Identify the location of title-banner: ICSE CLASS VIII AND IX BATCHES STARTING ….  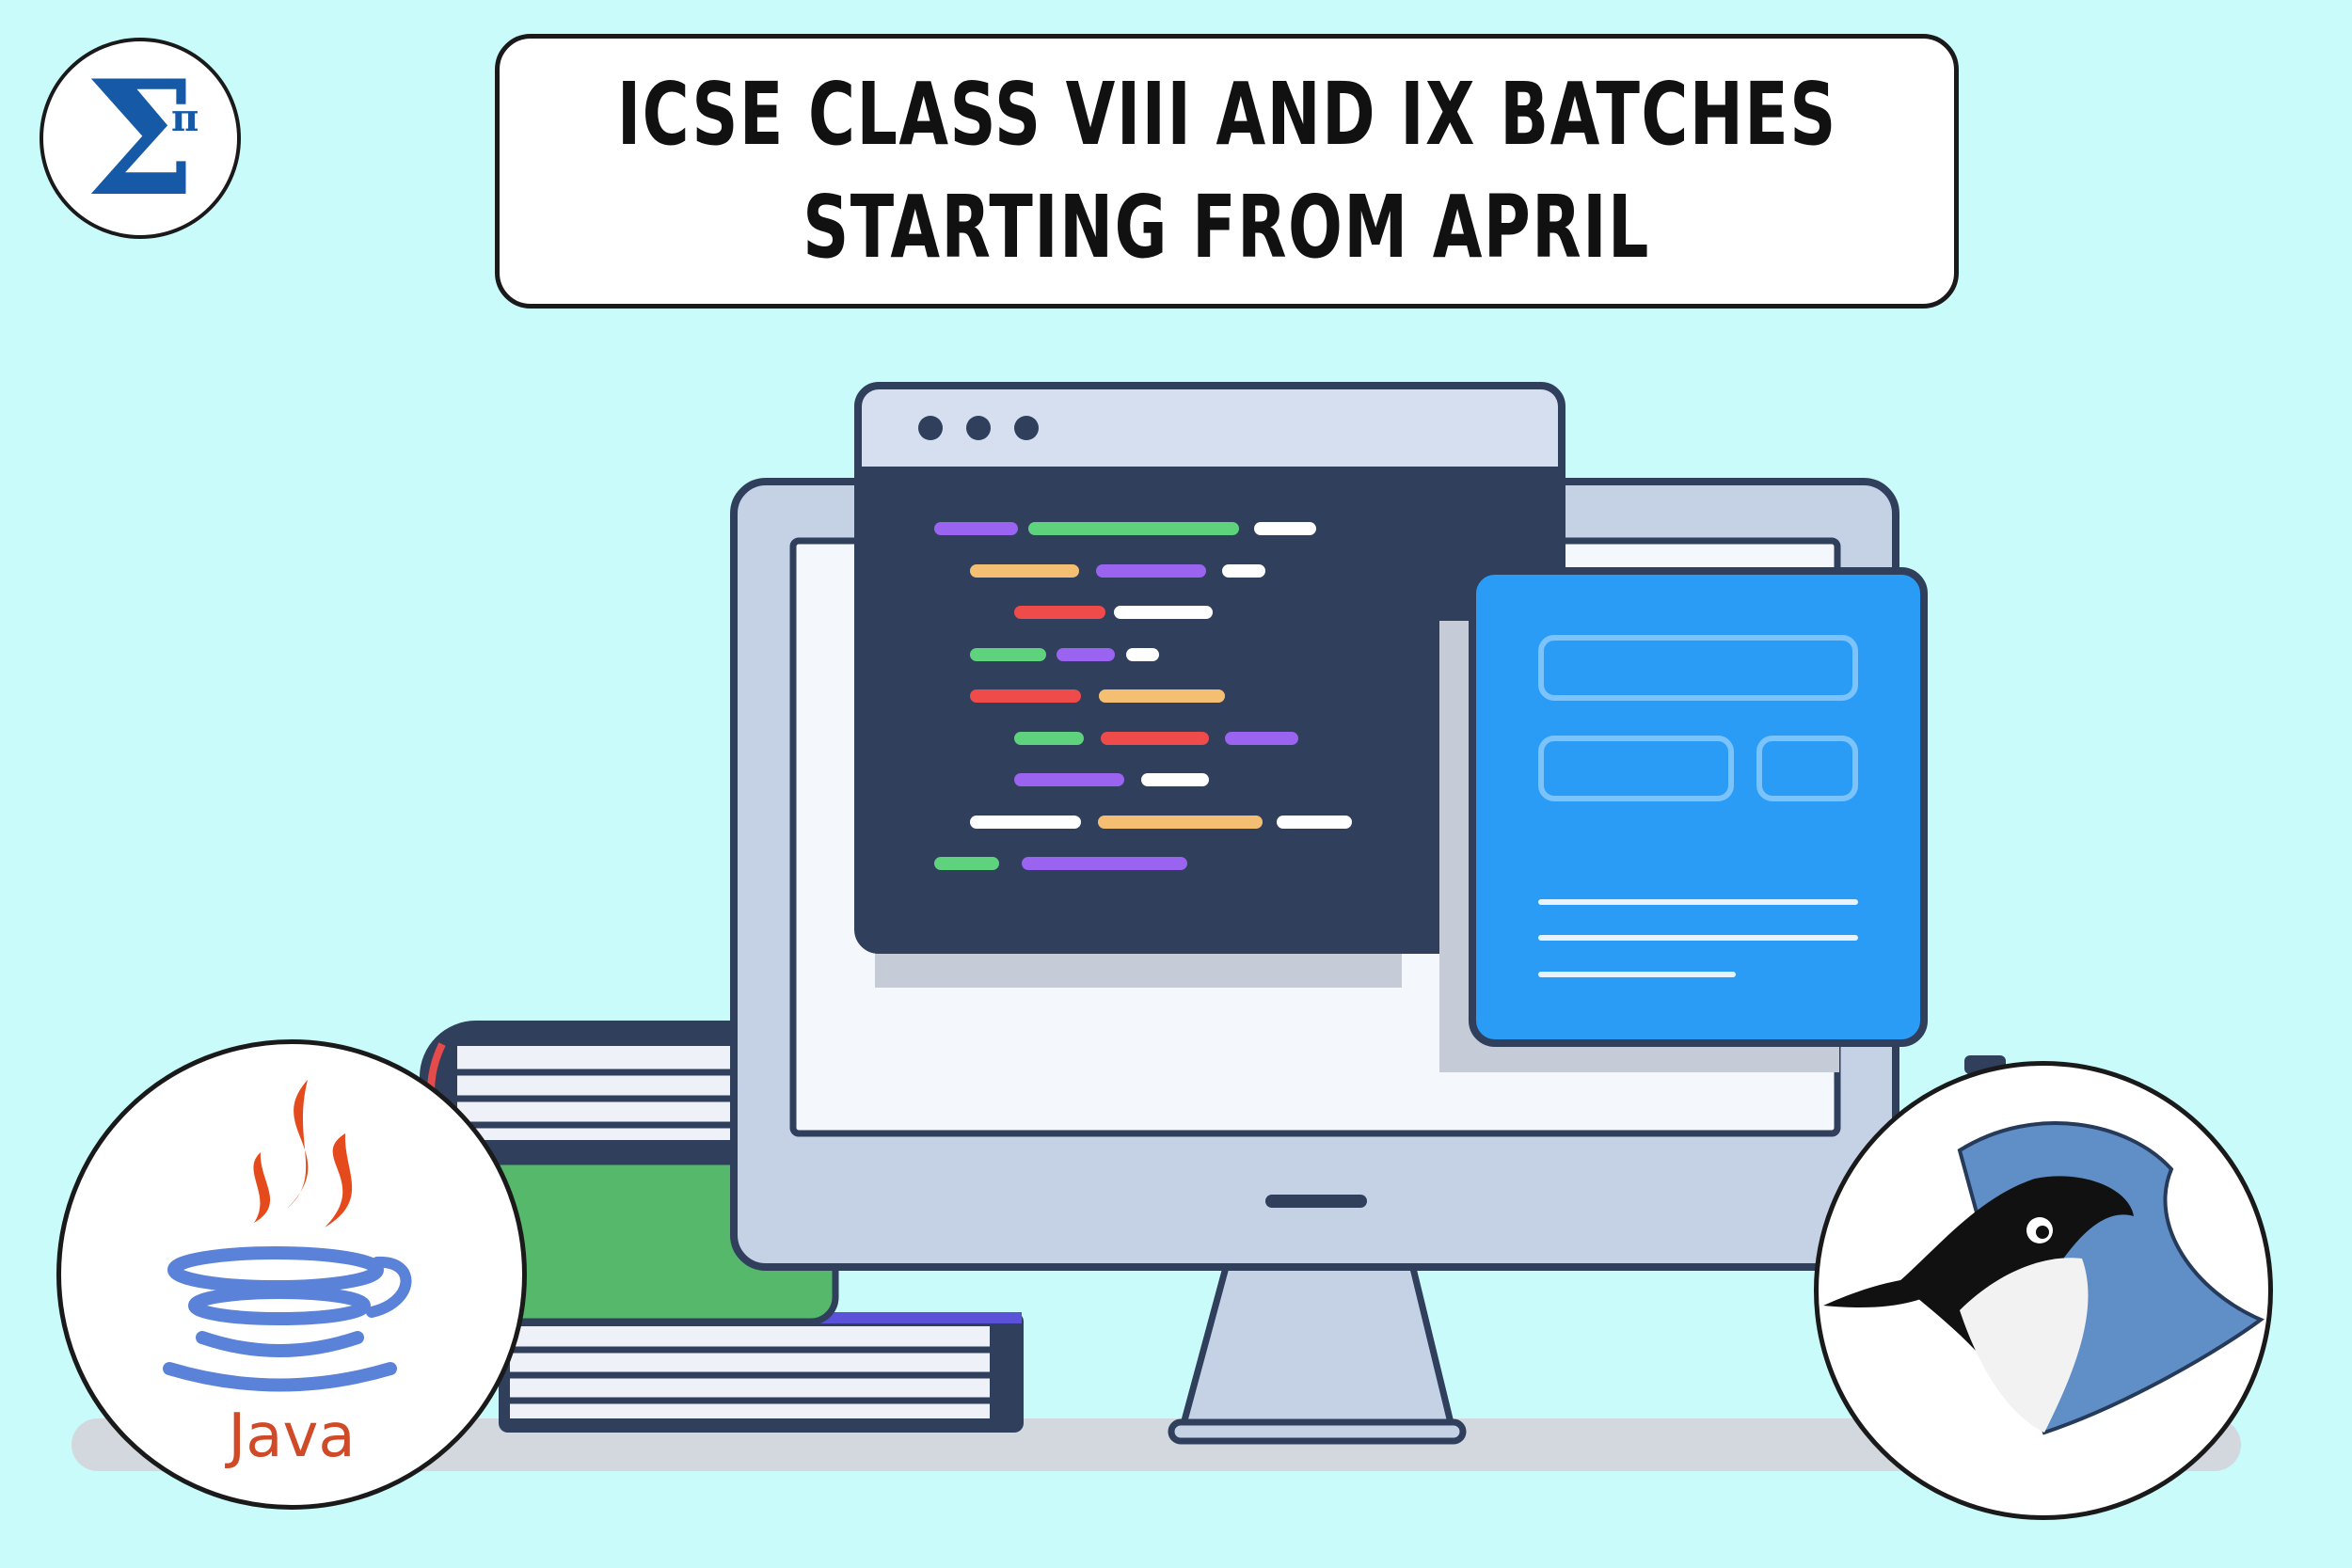
(1227, 171).